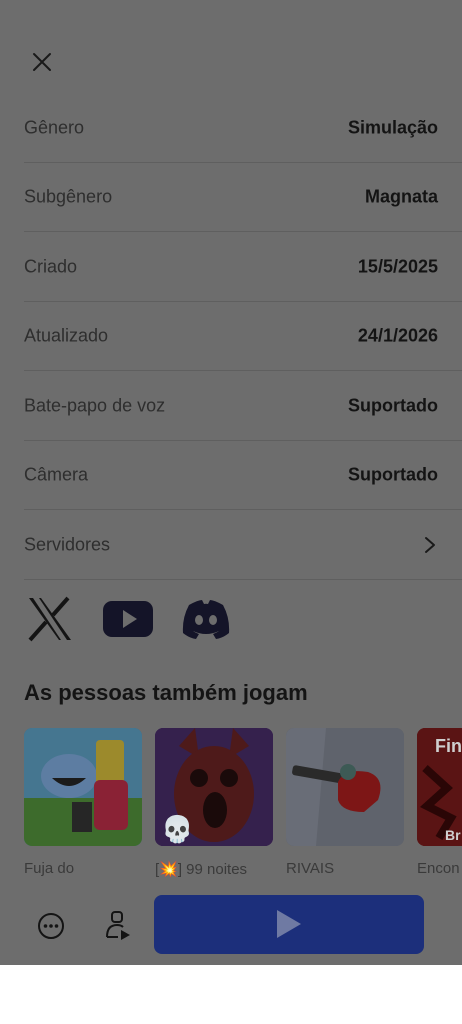 Image resolution: width=462 pixels, height=1024 pixels. What do you see at coordinates (243, 475) in the screenshot?
I see `detail-row-camera: Câmera Suportado` at bounding box center [243, 475].